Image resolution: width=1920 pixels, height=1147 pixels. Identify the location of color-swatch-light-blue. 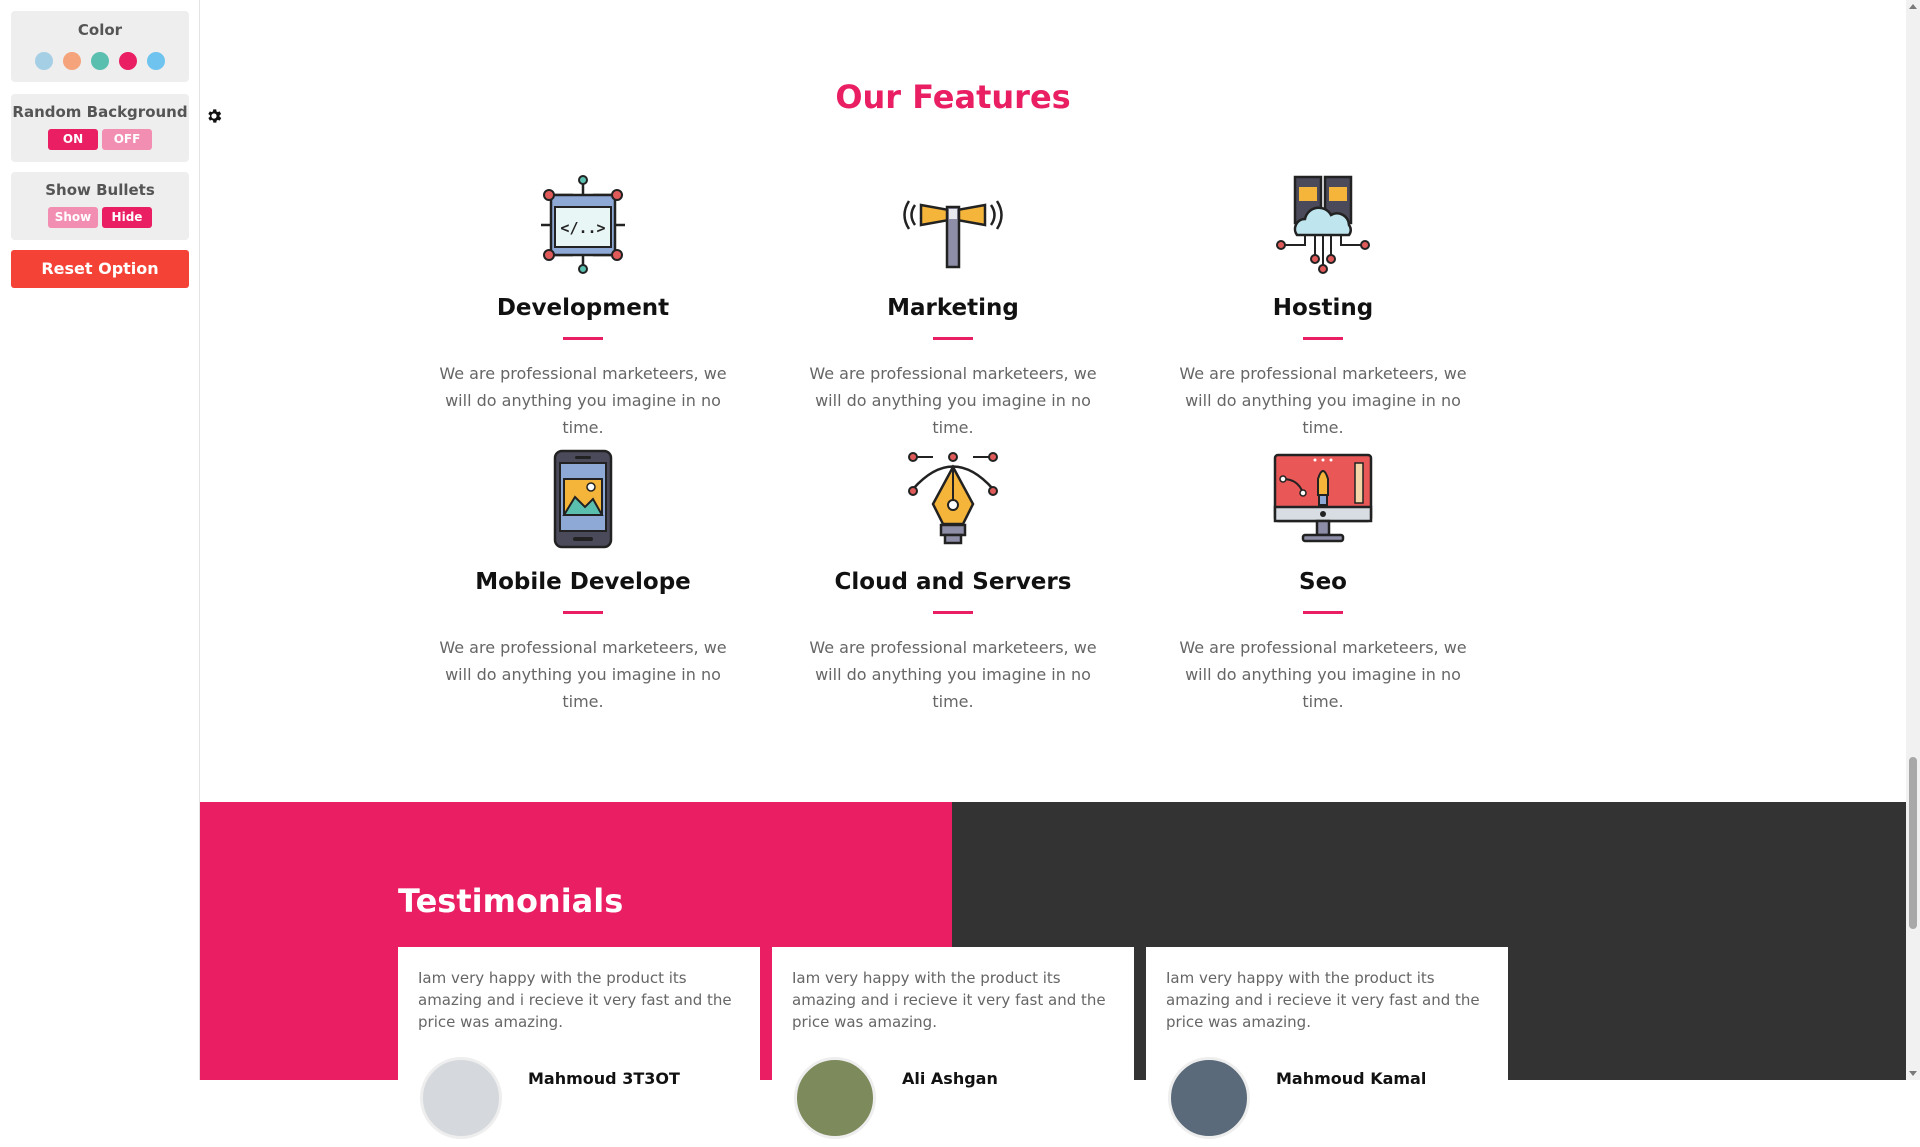
(44, 61).